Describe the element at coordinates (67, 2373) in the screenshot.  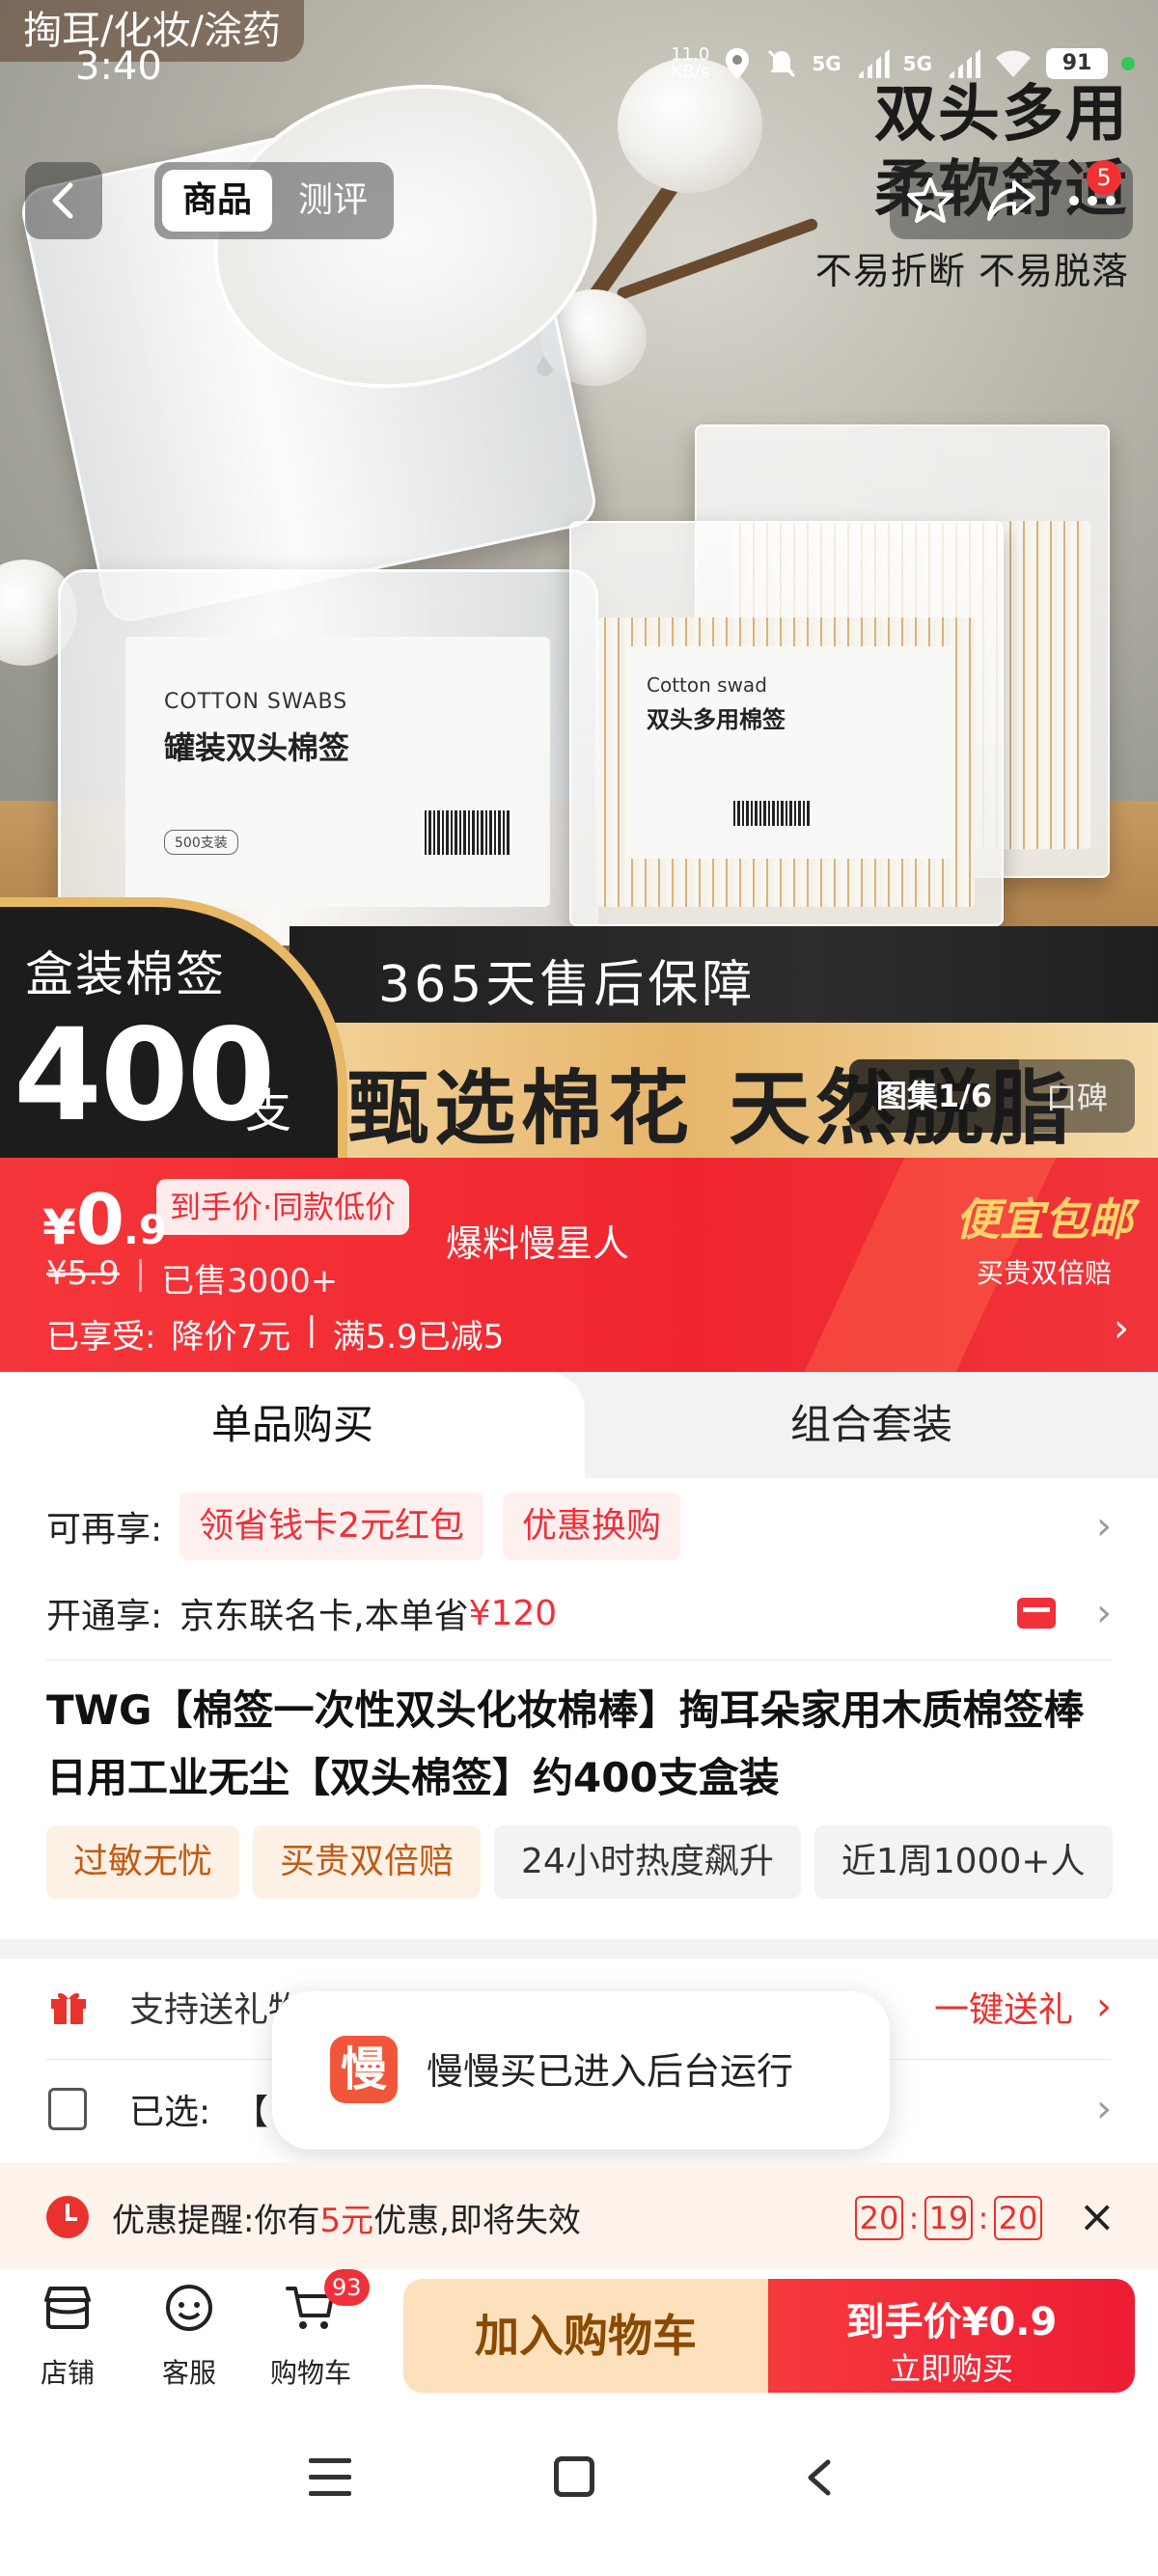
I see `shop-label: 店铺` at that location.